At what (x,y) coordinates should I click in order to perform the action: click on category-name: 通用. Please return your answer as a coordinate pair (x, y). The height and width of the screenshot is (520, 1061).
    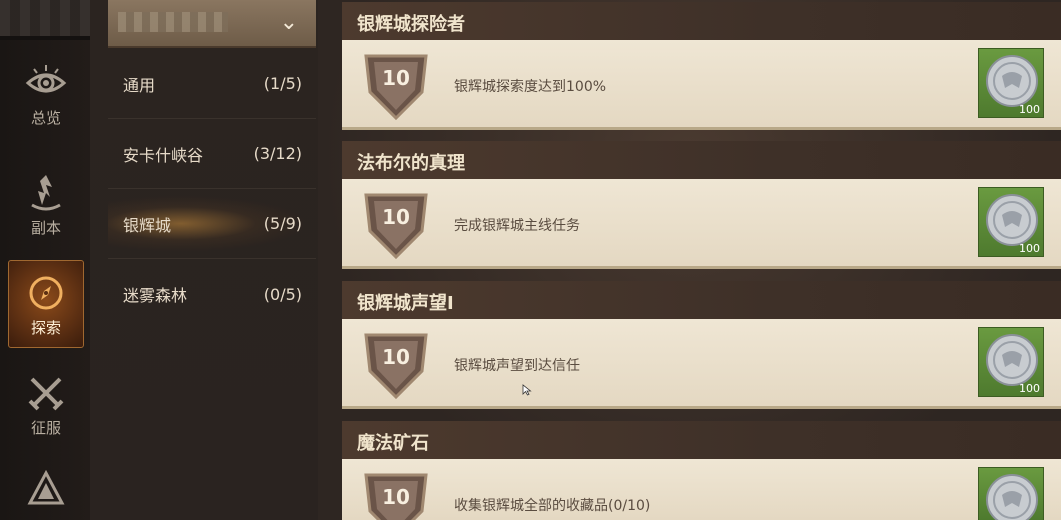
    Looking at the image, I should click on (139, 85).